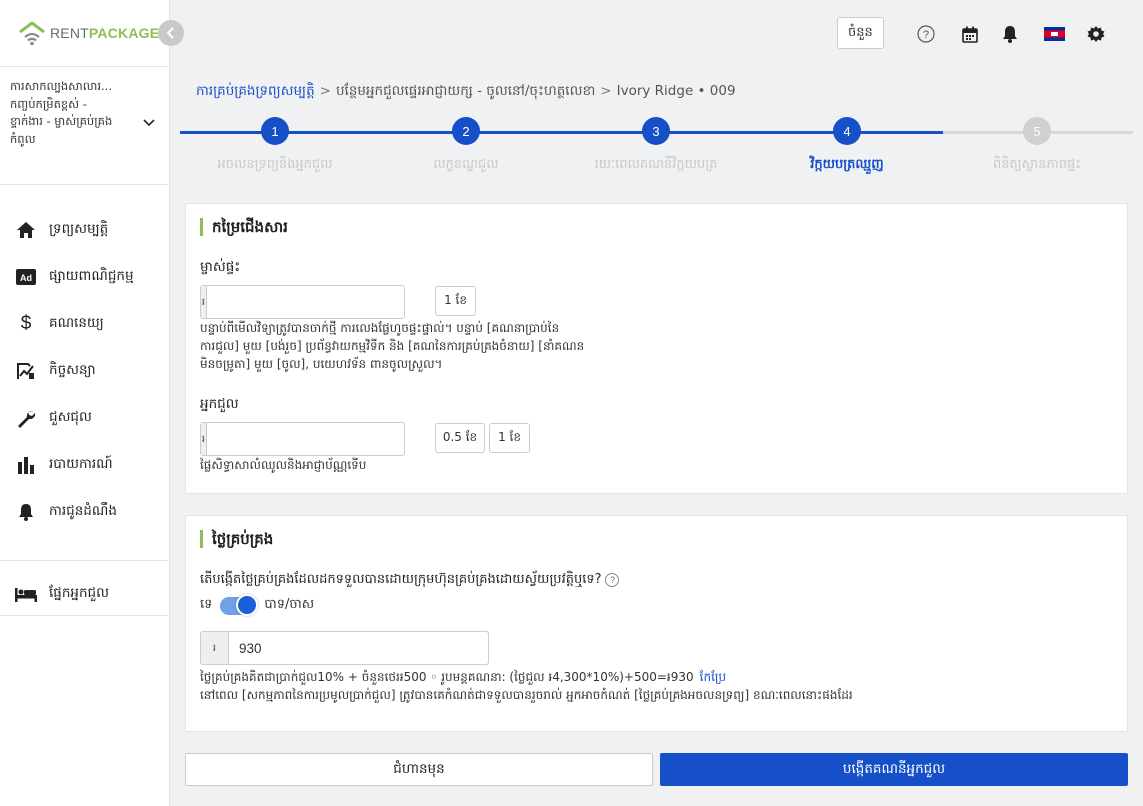 This screenshot has height=806, width=1143. I want to click on owner-commission-input, so click(305, 302).